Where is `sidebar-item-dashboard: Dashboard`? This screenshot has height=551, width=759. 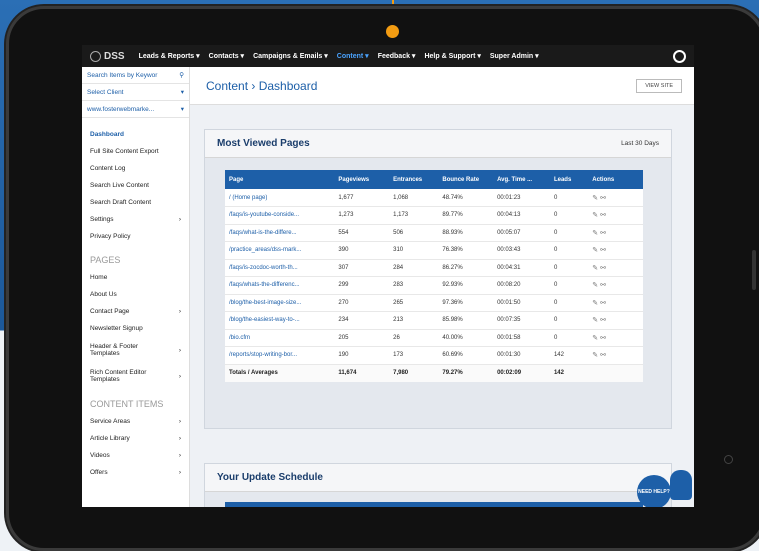
sidebar-item-dashboard: Dashboard is located at coordinates (135, 134).